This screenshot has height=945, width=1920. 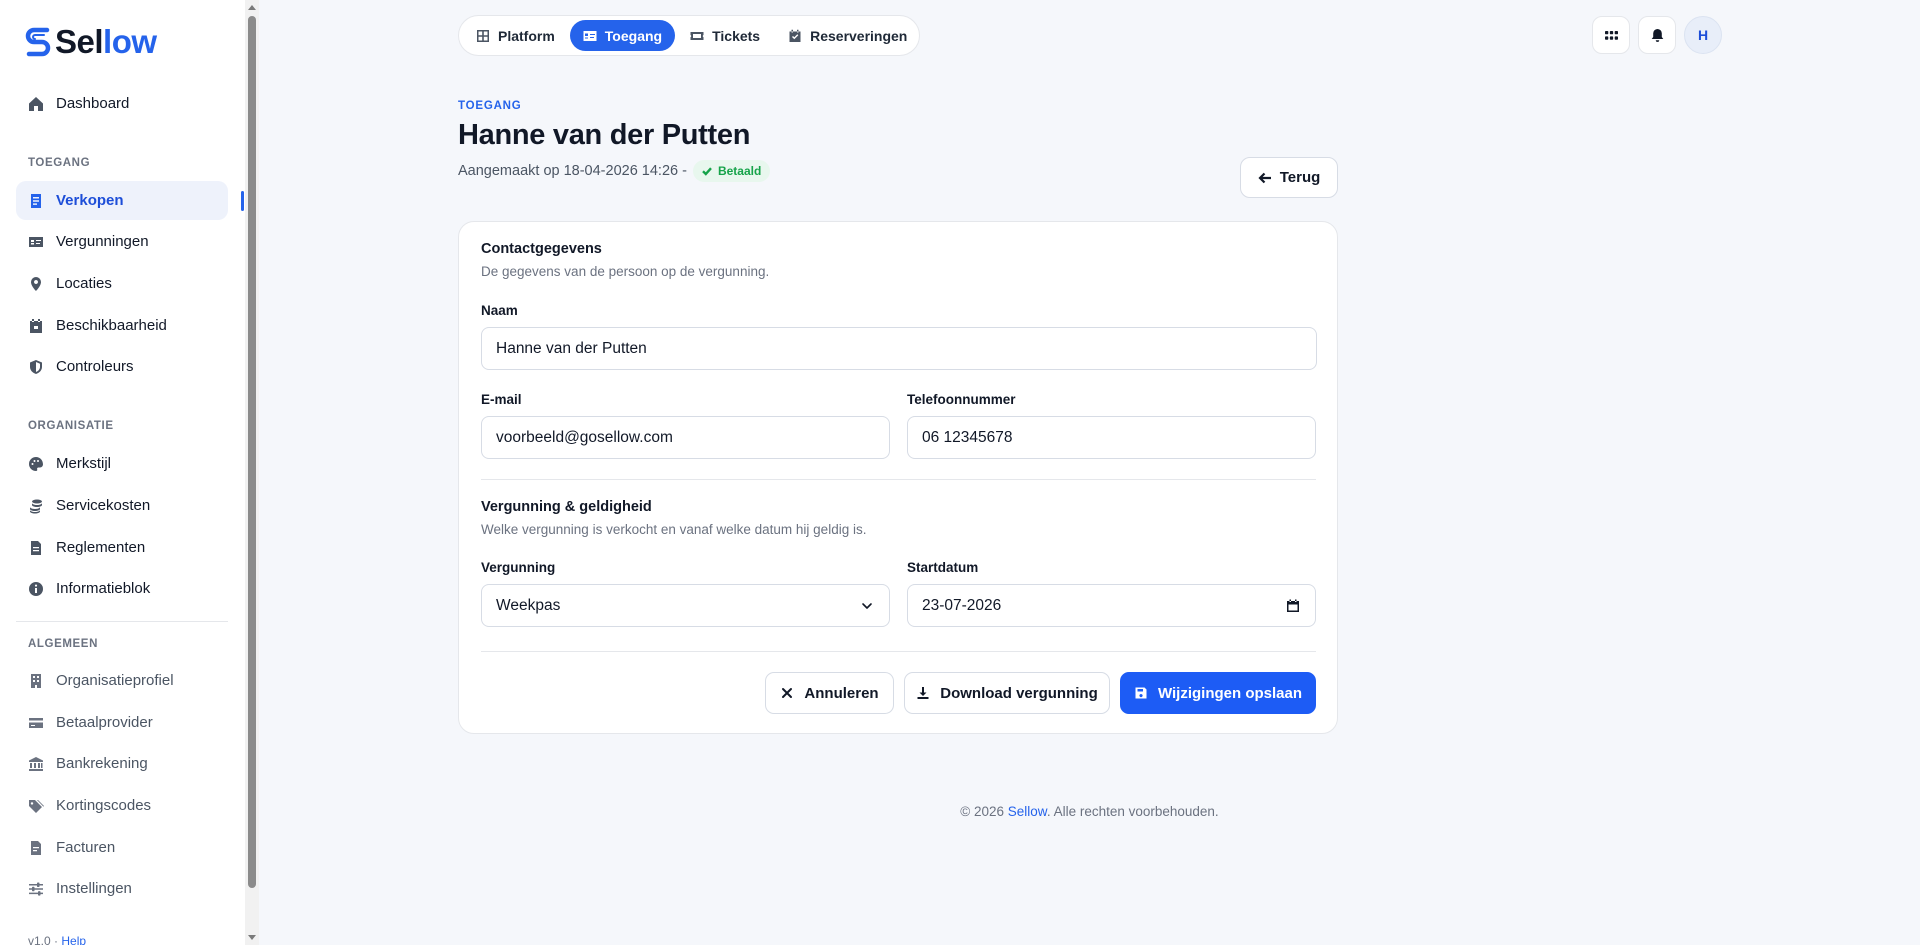 I want to click on sidebar-item-instellingen: Instellingen, so click(x=122, y=888).